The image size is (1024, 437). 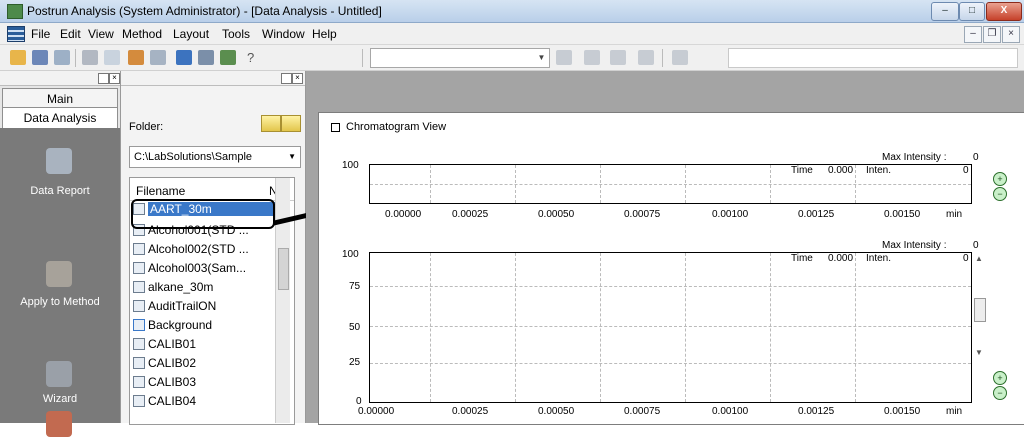 What do you see at coordinates (158, 57) in the screenshot?
I see `layout-icon` at bounding box center [158, 57].